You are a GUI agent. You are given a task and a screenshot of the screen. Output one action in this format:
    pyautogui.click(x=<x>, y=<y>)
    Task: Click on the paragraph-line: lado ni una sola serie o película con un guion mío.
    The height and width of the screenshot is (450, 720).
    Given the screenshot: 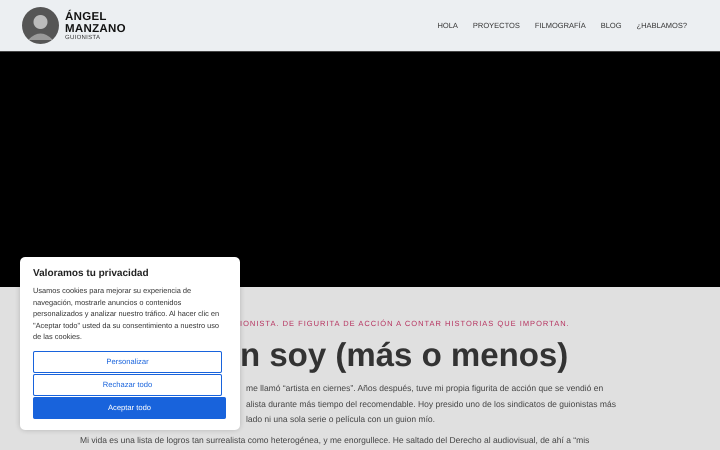 What is the action you would take?
    pyautogui.click(x=341, y=419)
    